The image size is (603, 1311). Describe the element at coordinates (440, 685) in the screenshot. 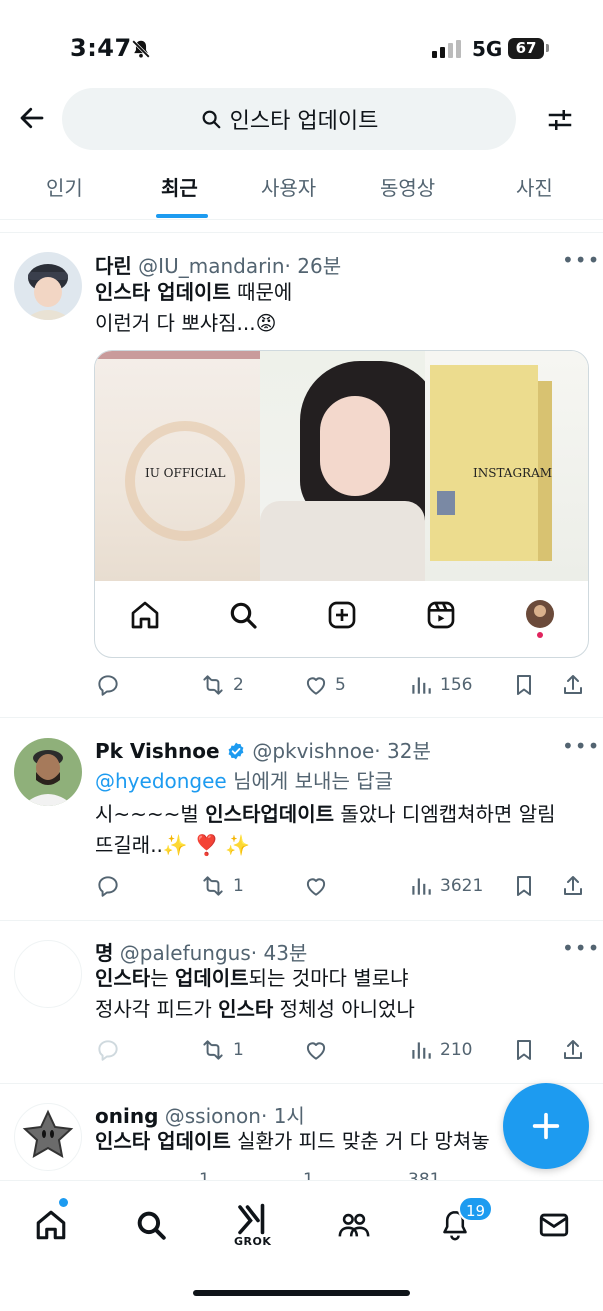

I see `views-button: 156` at that location.